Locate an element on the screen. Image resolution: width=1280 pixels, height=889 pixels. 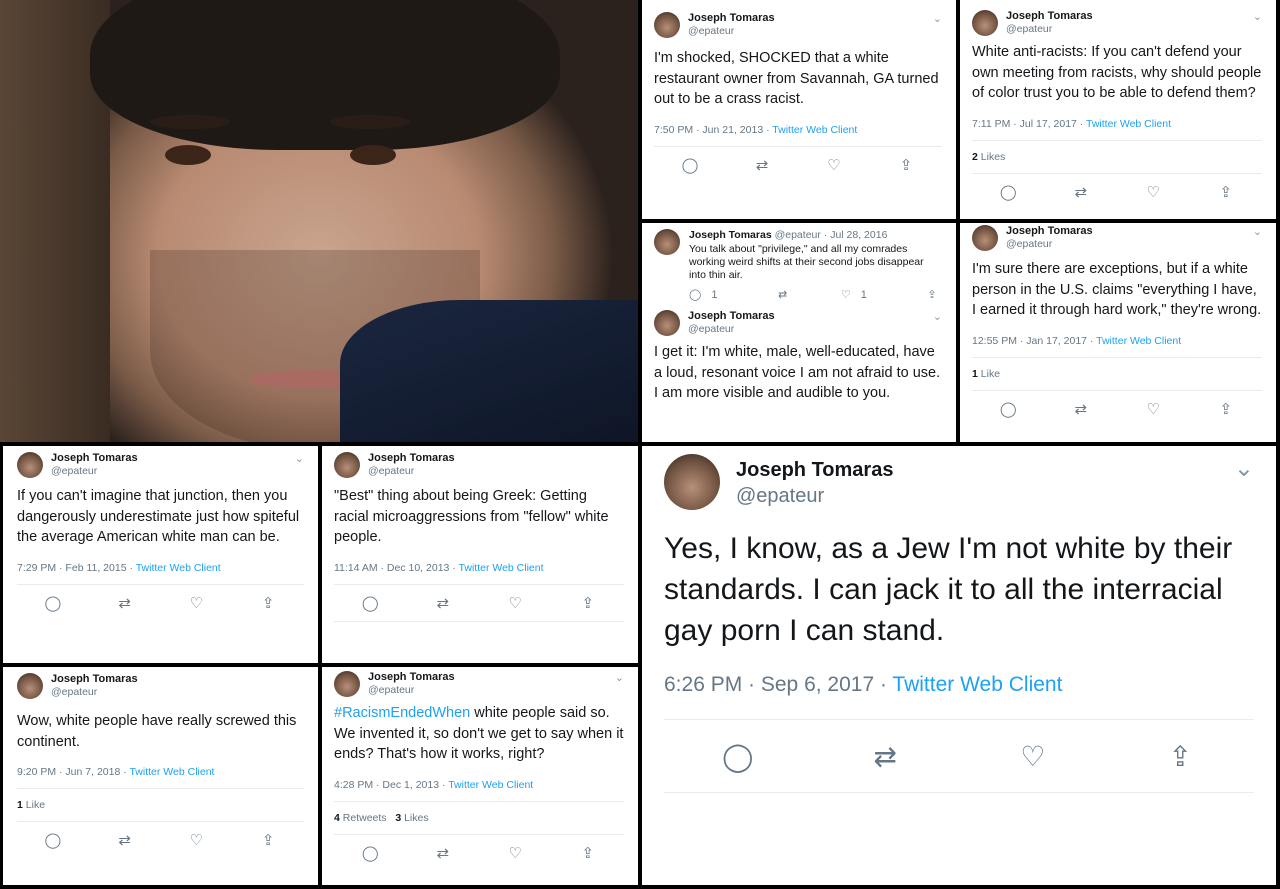
retweets-count: 4 is located at coordinates (337, 818).